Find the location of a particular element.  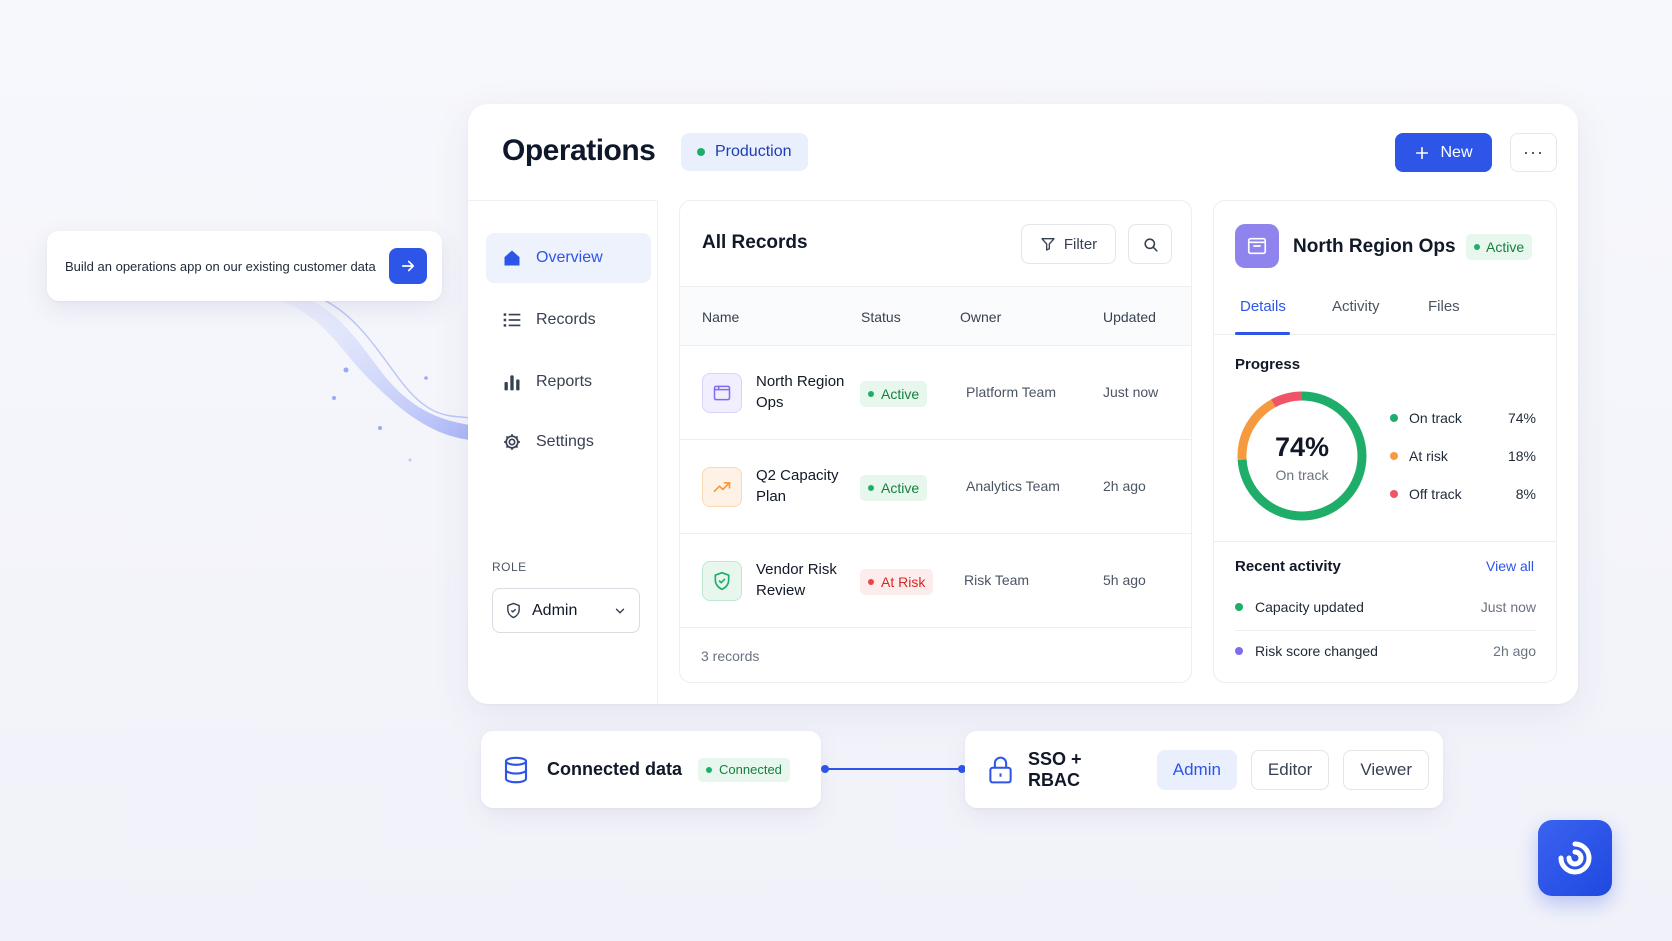

connected-data-card: Connected data Connected is located at coordinates (651, 769).